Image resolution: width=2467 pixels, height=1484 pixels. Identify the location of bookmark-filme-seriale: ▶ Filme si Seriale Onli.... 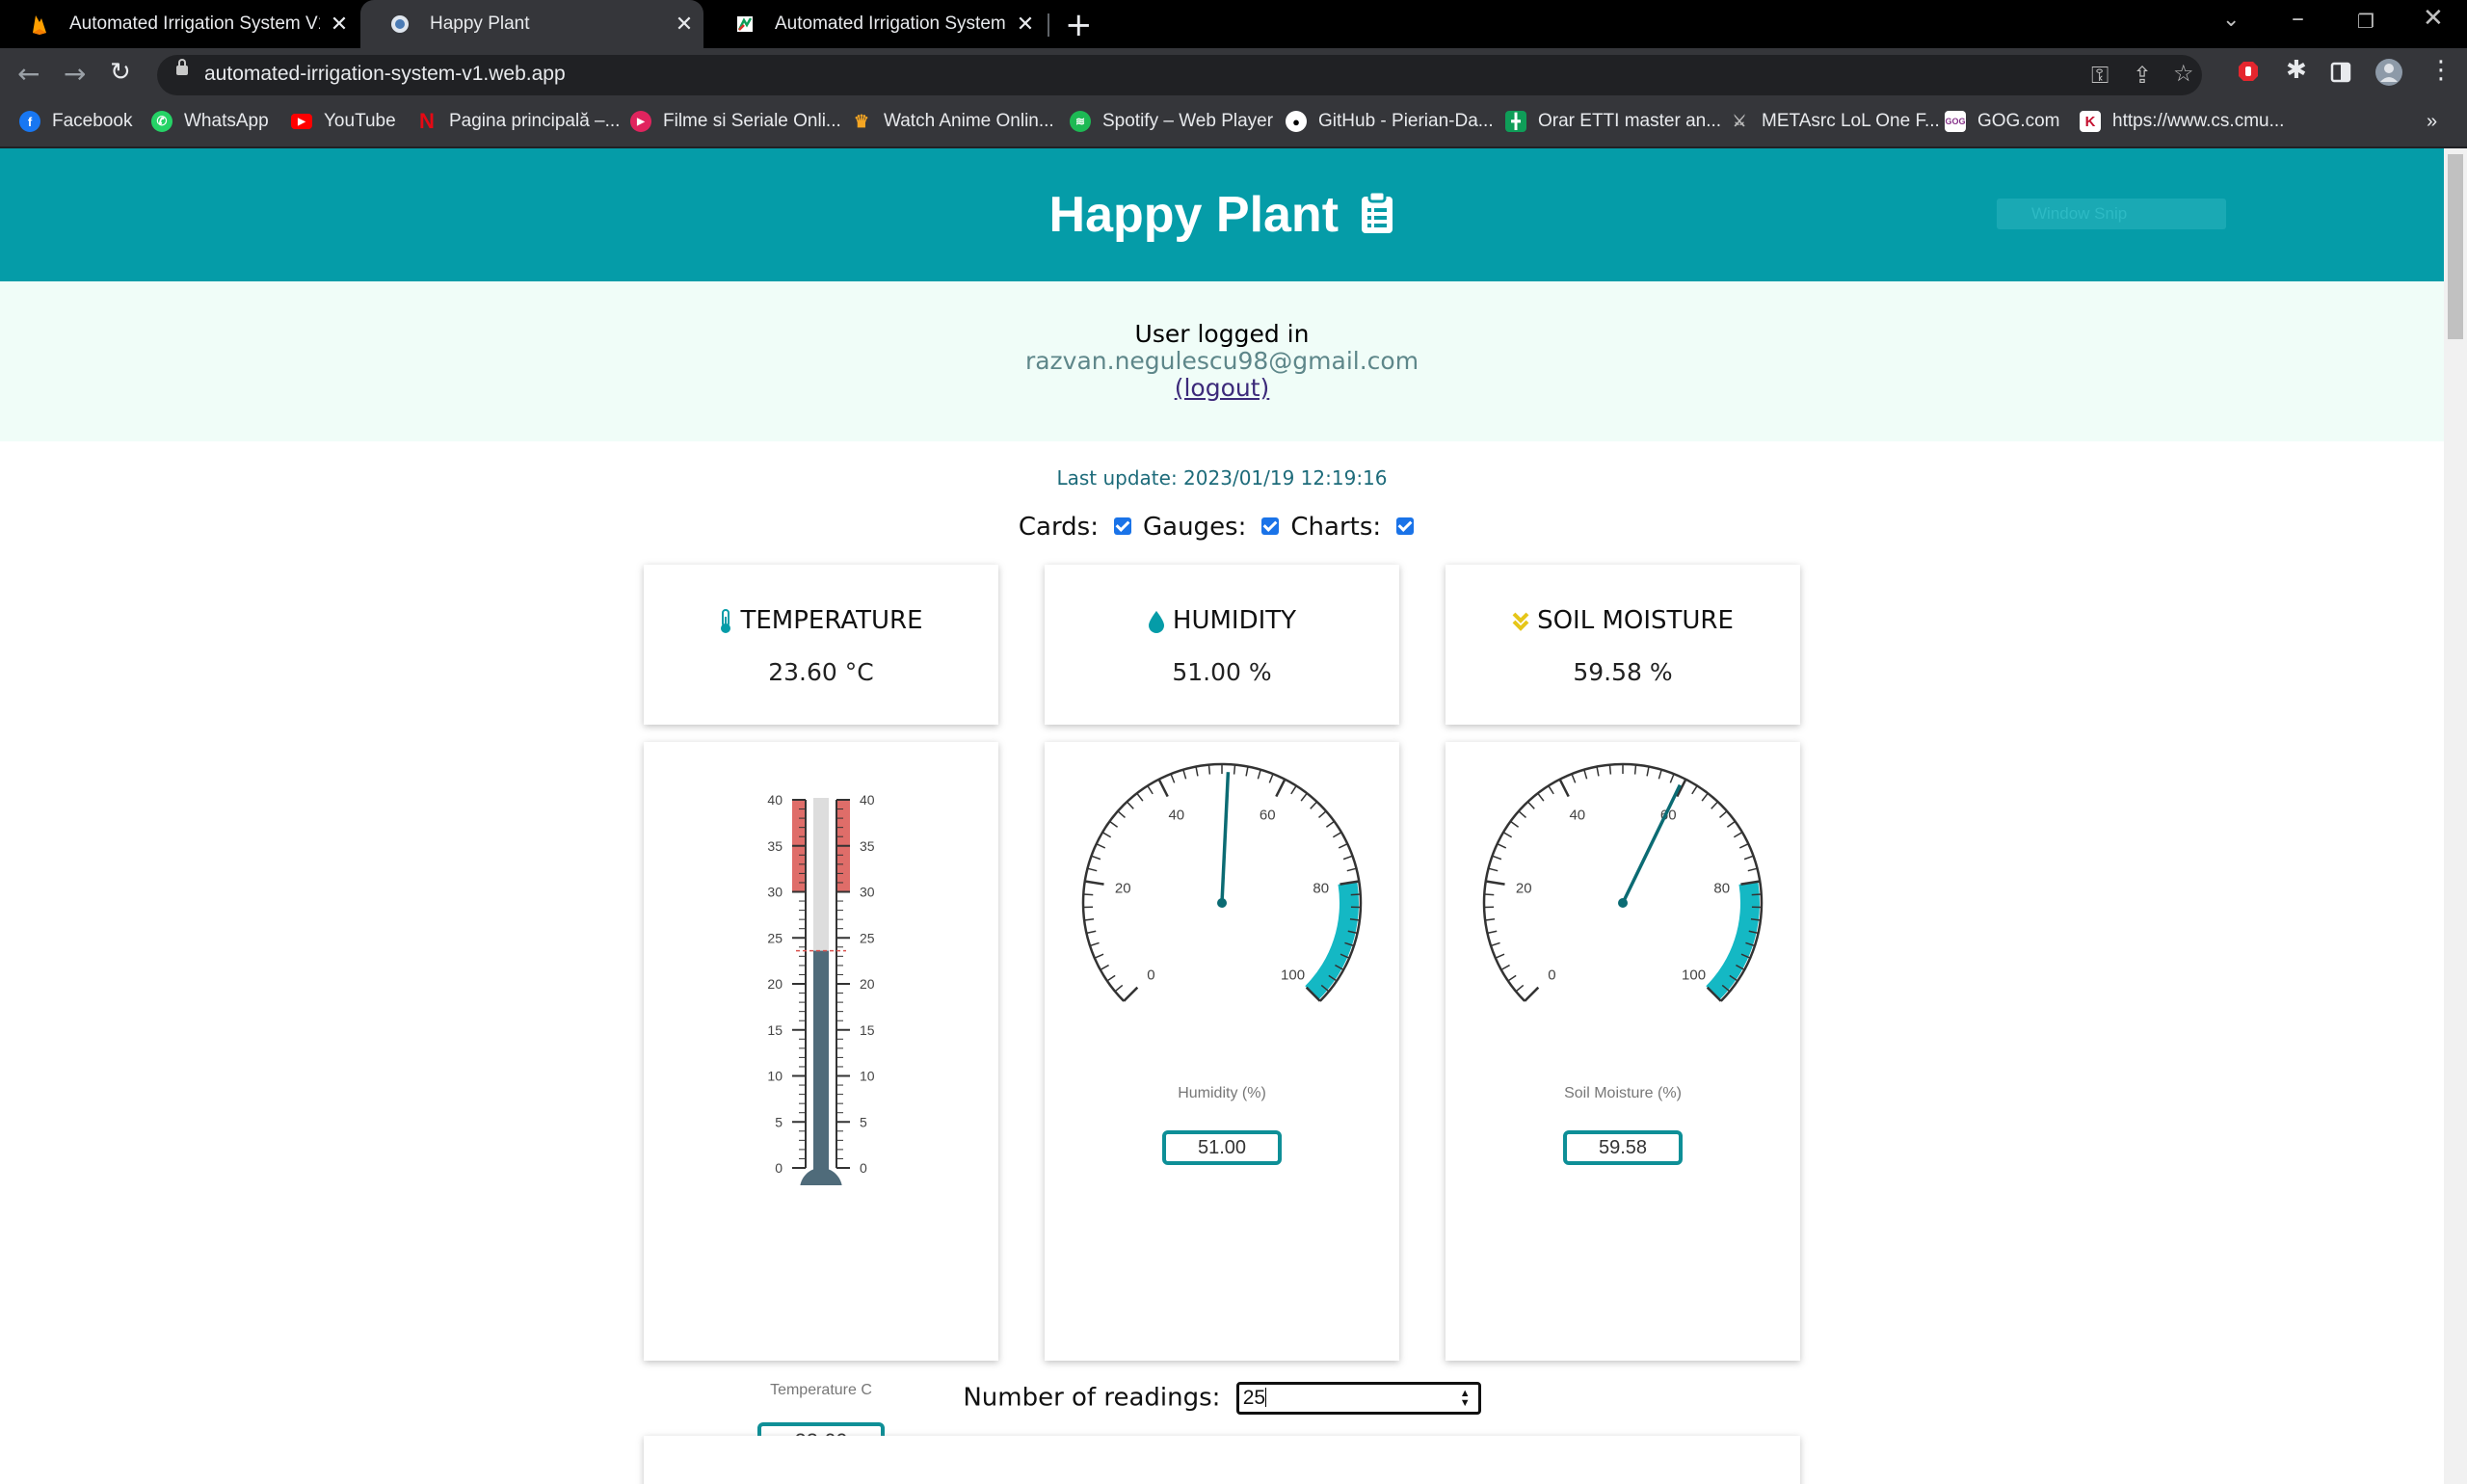
(735, 121).